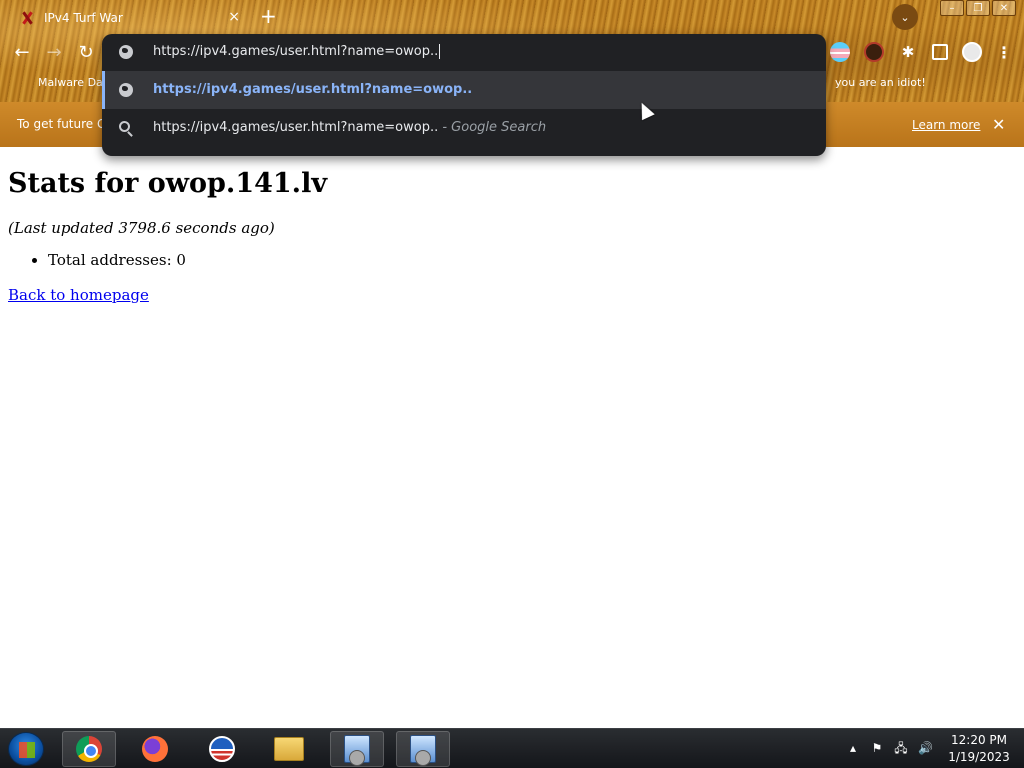  Describe the element at coordinates (297, 51) in the screenshot. I see `address-bar-text: https://ipv4.games/user.html?name=owop..` at that location.